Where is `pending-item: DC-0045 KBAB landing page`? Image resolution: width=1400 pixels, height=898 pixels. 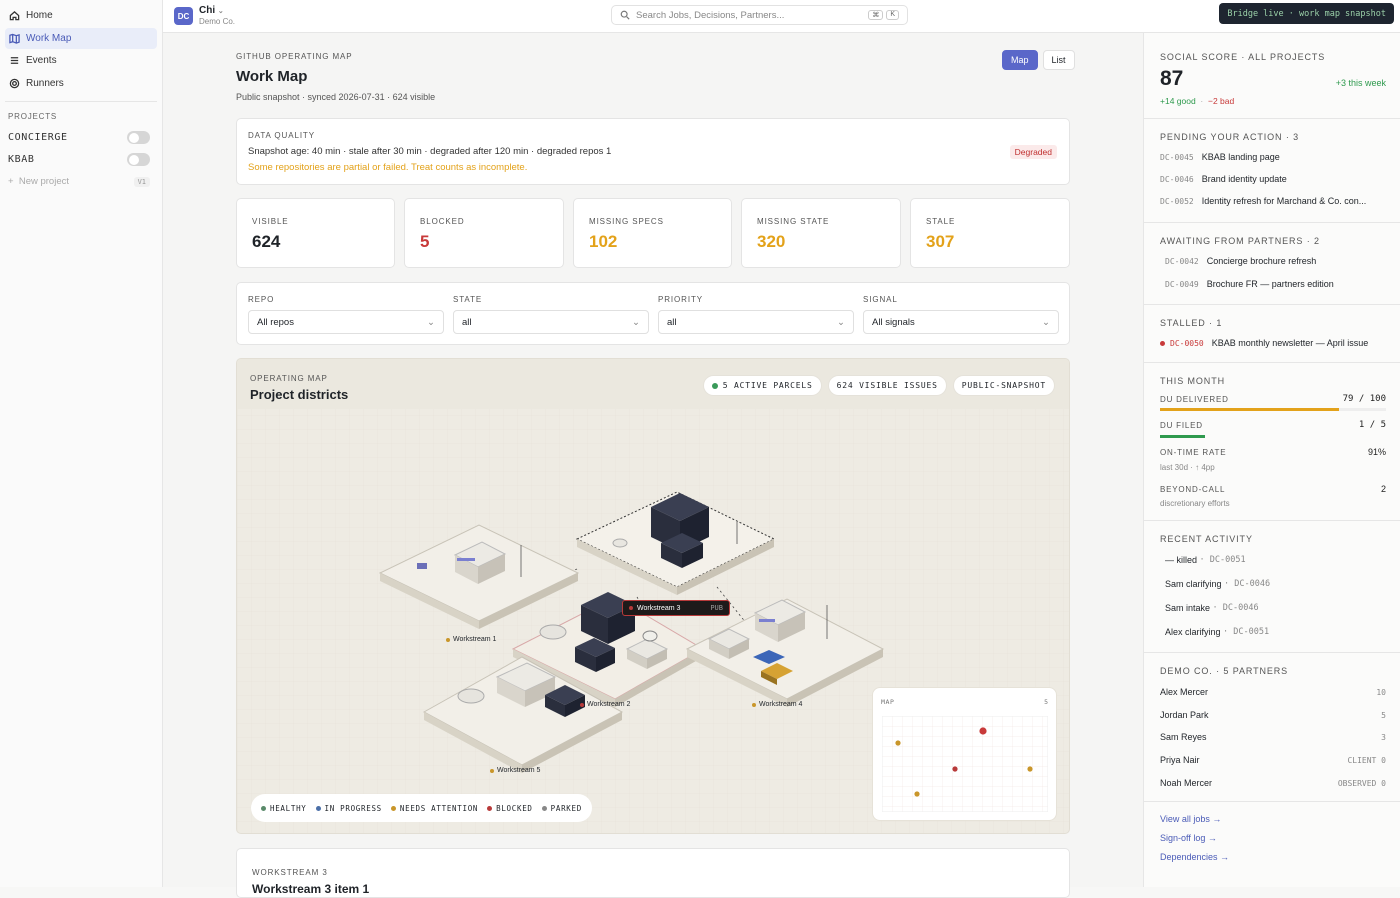
pending-item: DC-0045 KBAB landing page is located at coordinates (1273, 157).